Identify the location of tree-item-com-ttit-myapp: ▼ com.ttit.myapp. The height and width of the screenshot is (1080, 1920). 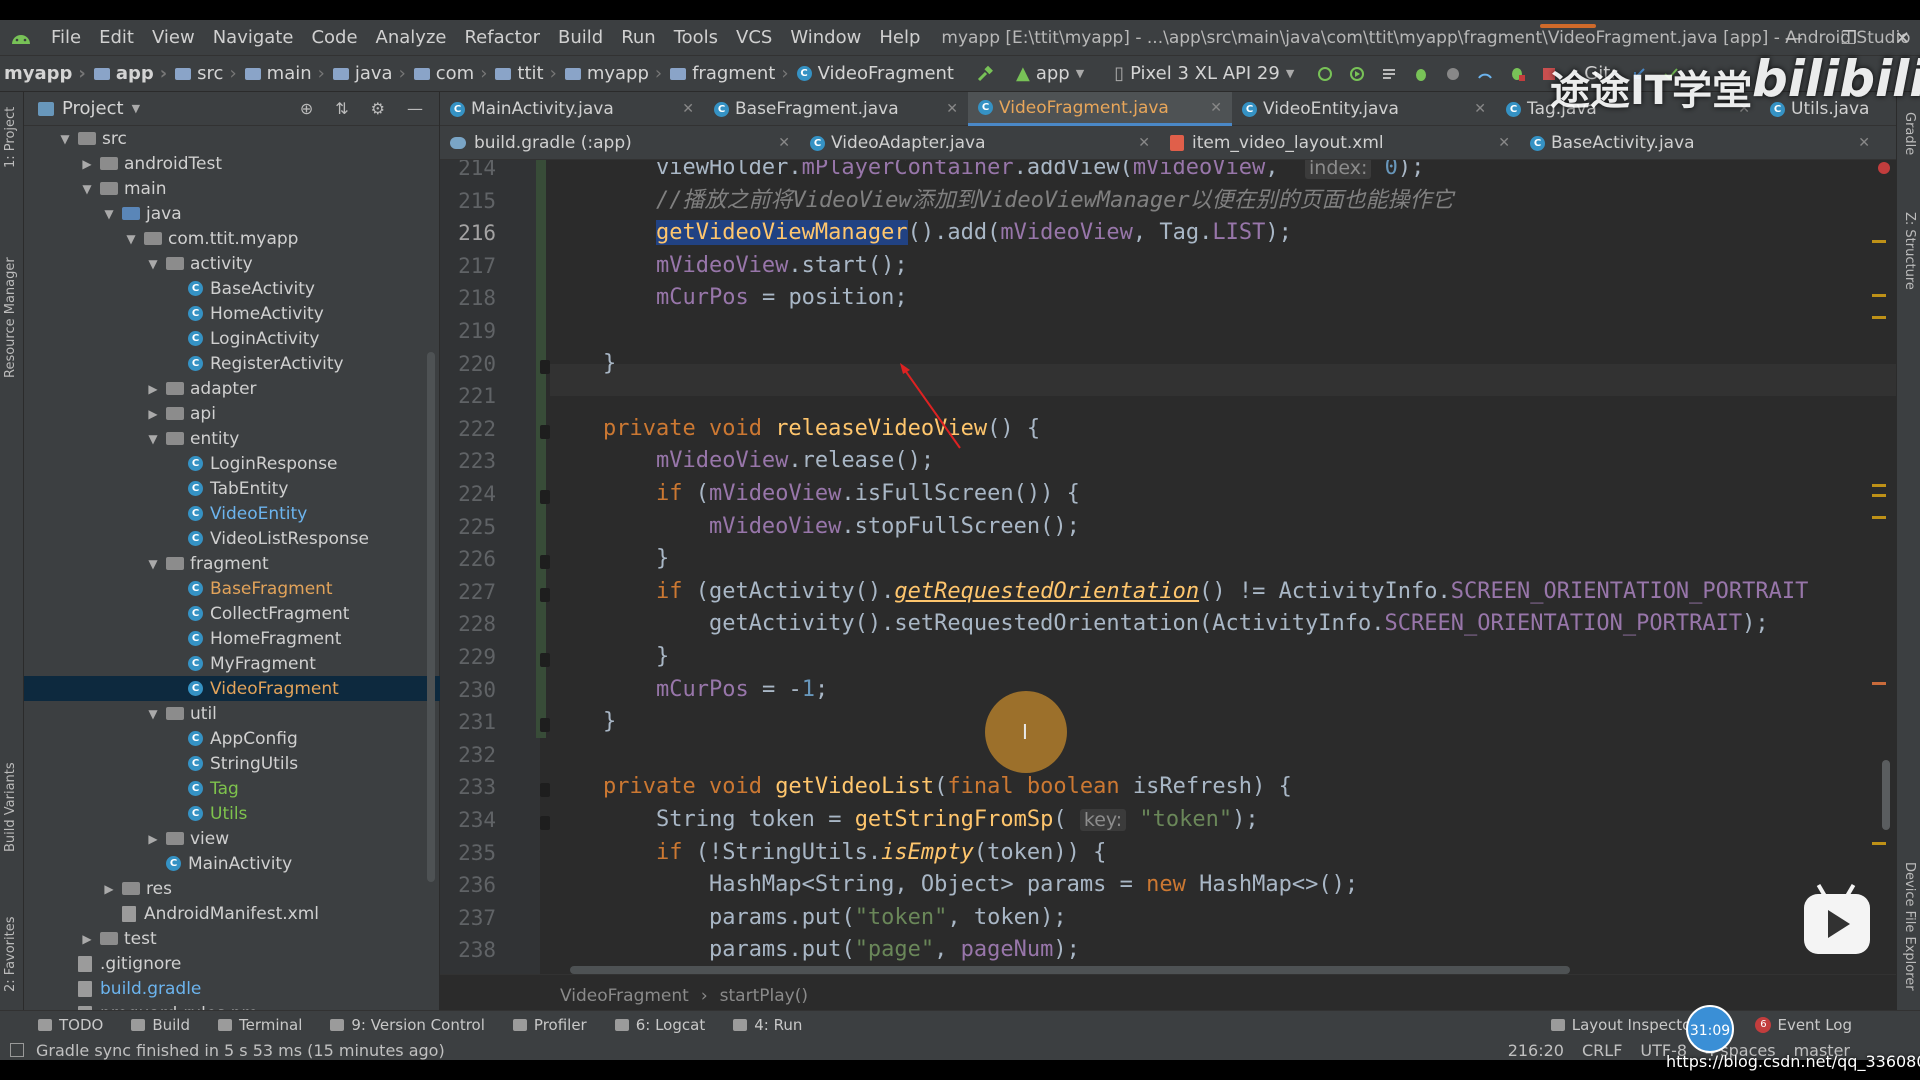
(232, 238).